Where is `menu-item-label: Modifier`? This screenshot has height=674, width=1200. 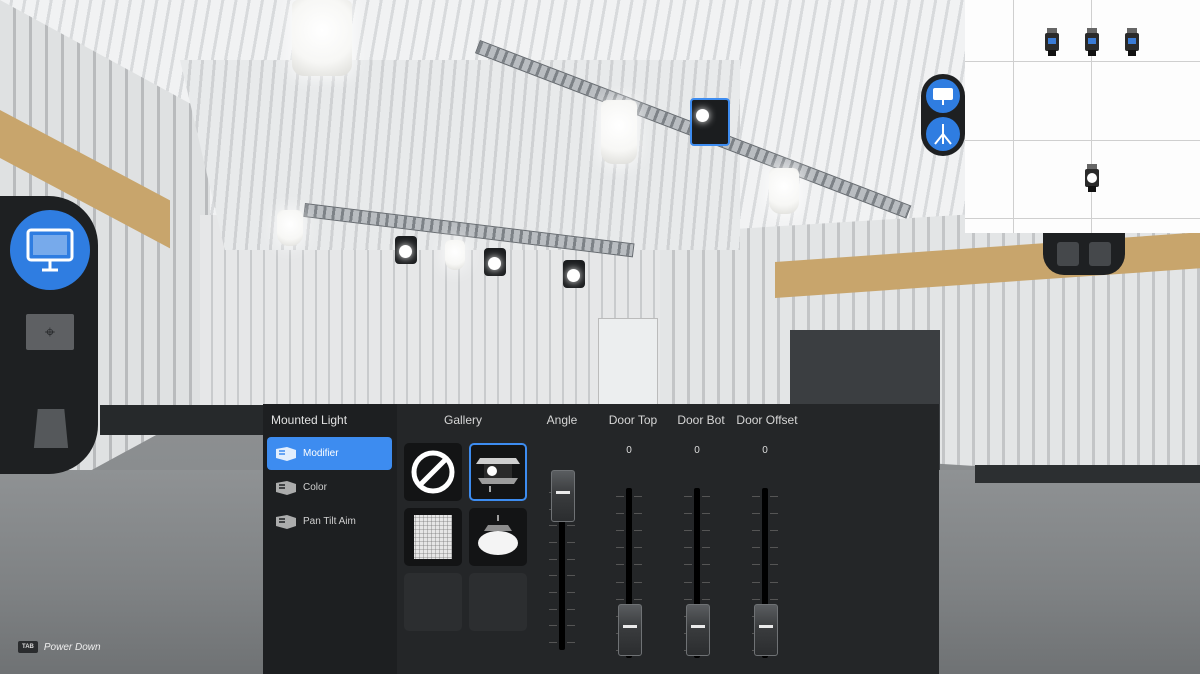 menu-item-label: Modifier is located at coordinates (321, 453).